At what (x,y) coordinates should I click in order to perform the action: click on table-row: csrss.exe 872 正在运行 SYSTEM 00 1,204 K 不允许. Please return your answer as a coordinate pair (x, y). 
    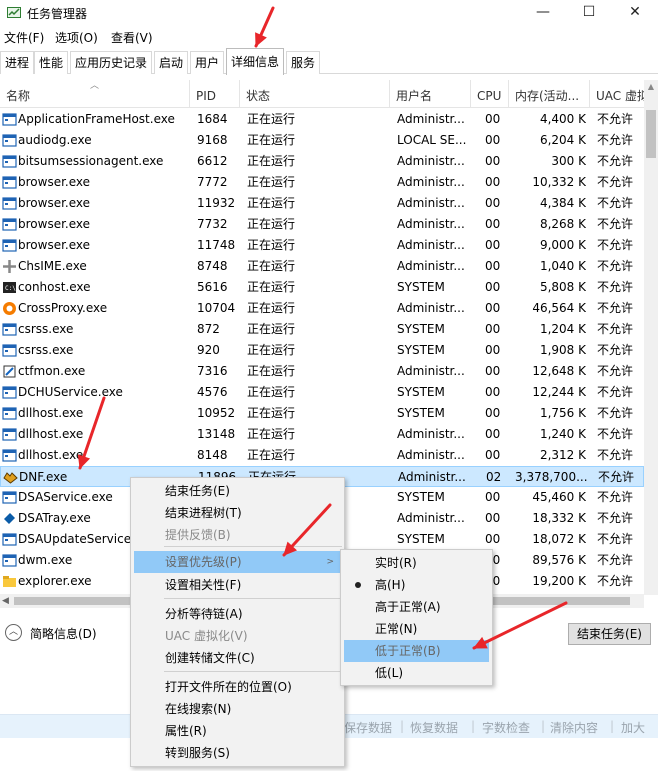
    Looking at the image, I should click on (322, 329).